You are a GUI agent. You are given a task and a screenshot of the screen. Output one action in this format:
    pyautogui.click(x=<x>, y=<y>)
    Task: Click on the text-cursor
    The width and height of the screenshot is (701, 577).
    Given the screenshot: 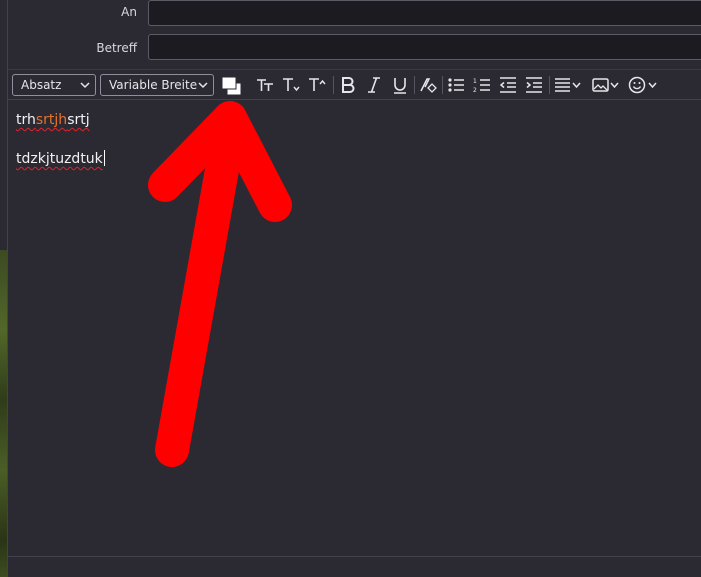 What is the action you would take?
    pyautogui.click(x=104, y=158)
    